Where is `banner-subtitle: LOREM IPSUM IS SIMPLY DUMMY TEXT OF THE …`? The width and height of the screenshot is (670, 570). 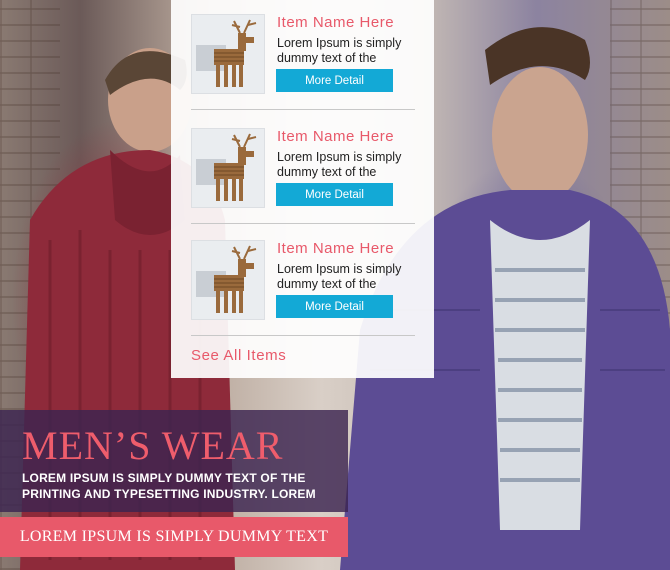 banner-subtitle: LOREM IPSUM IS SIMPLY DUMMY TEXT OF THE … is located at coordinates (169, 486).